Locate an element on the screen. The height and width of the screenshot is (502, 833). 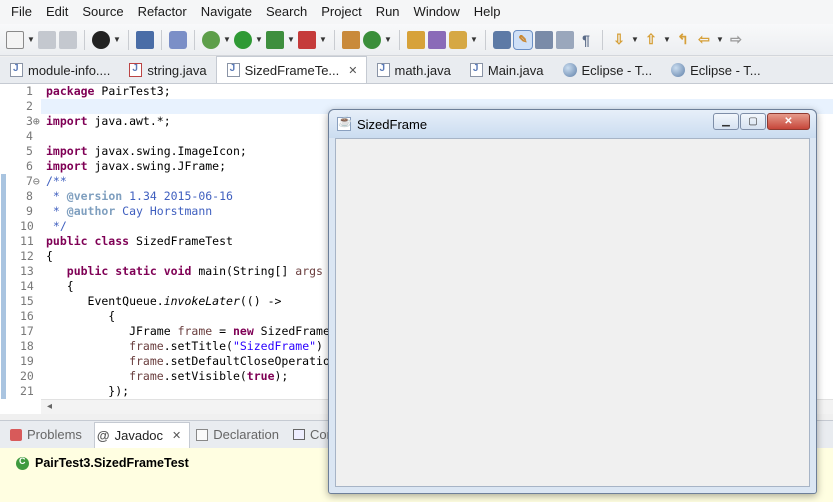
javadoc-title: PairTest3.SizedFrameTest is located at coordinates (102, 463).